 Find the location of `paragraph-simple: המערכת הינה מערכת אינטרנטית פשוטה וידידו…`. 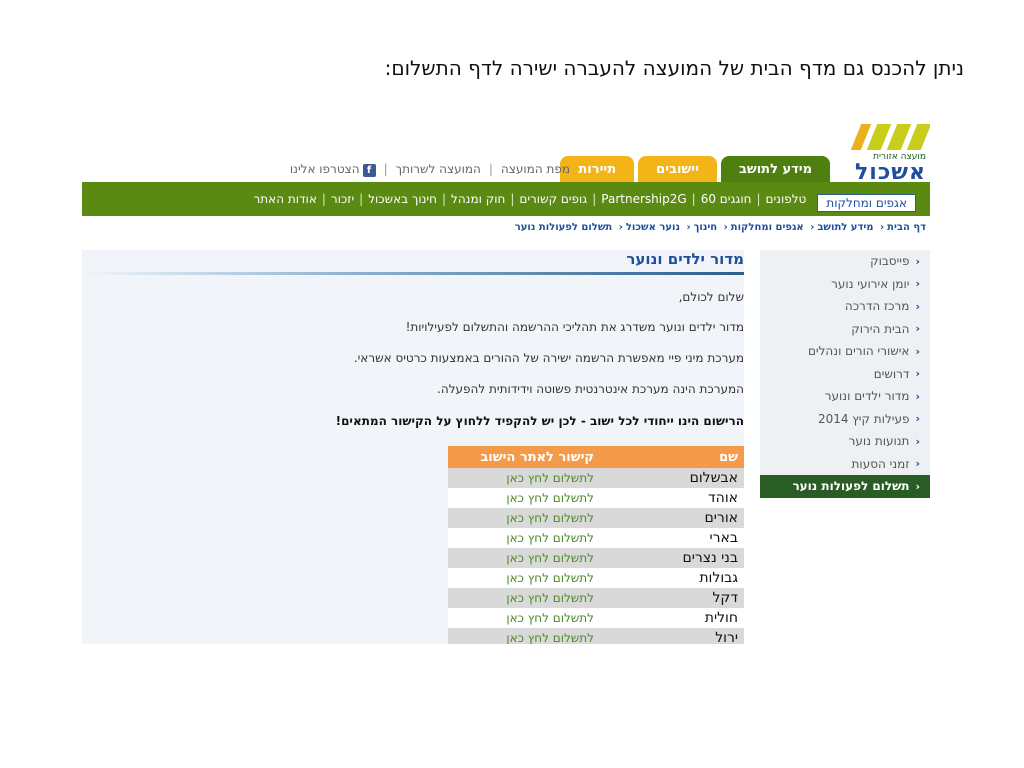

paragraph-simple: המערכת הינה מערכת אינטרנטית פשוטה וידידו… is located at coordinates (590, 389).